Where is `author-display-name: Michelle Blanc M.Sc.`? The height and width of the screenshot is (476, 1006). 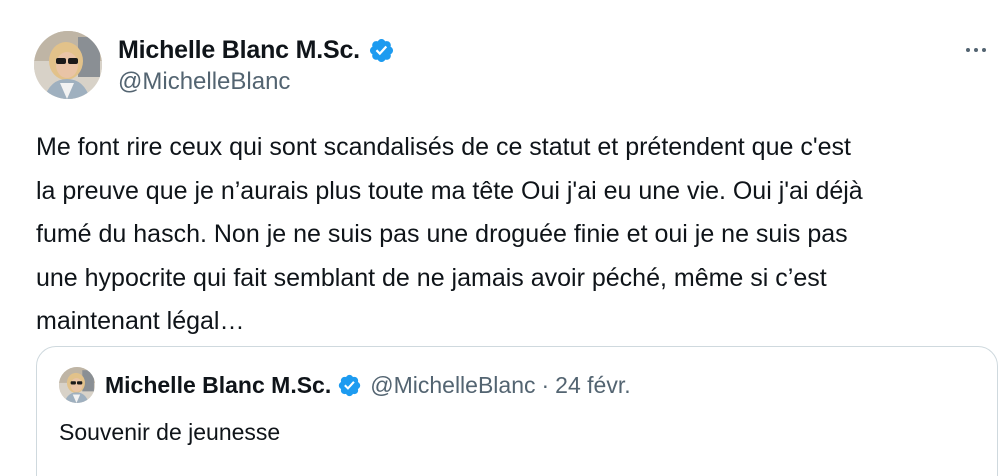
author-display-name: Michelle Blanc M.Sc. is located at coordinates (239, 50).